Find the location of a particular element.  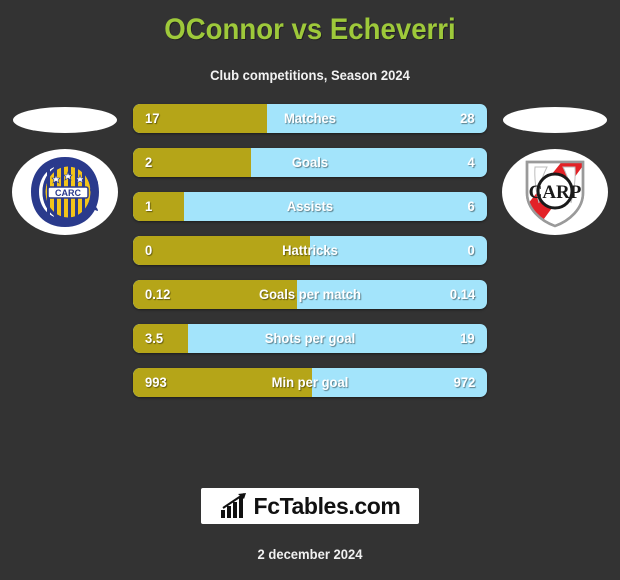

stat-label: Assists is located at coordinates (310, 206).